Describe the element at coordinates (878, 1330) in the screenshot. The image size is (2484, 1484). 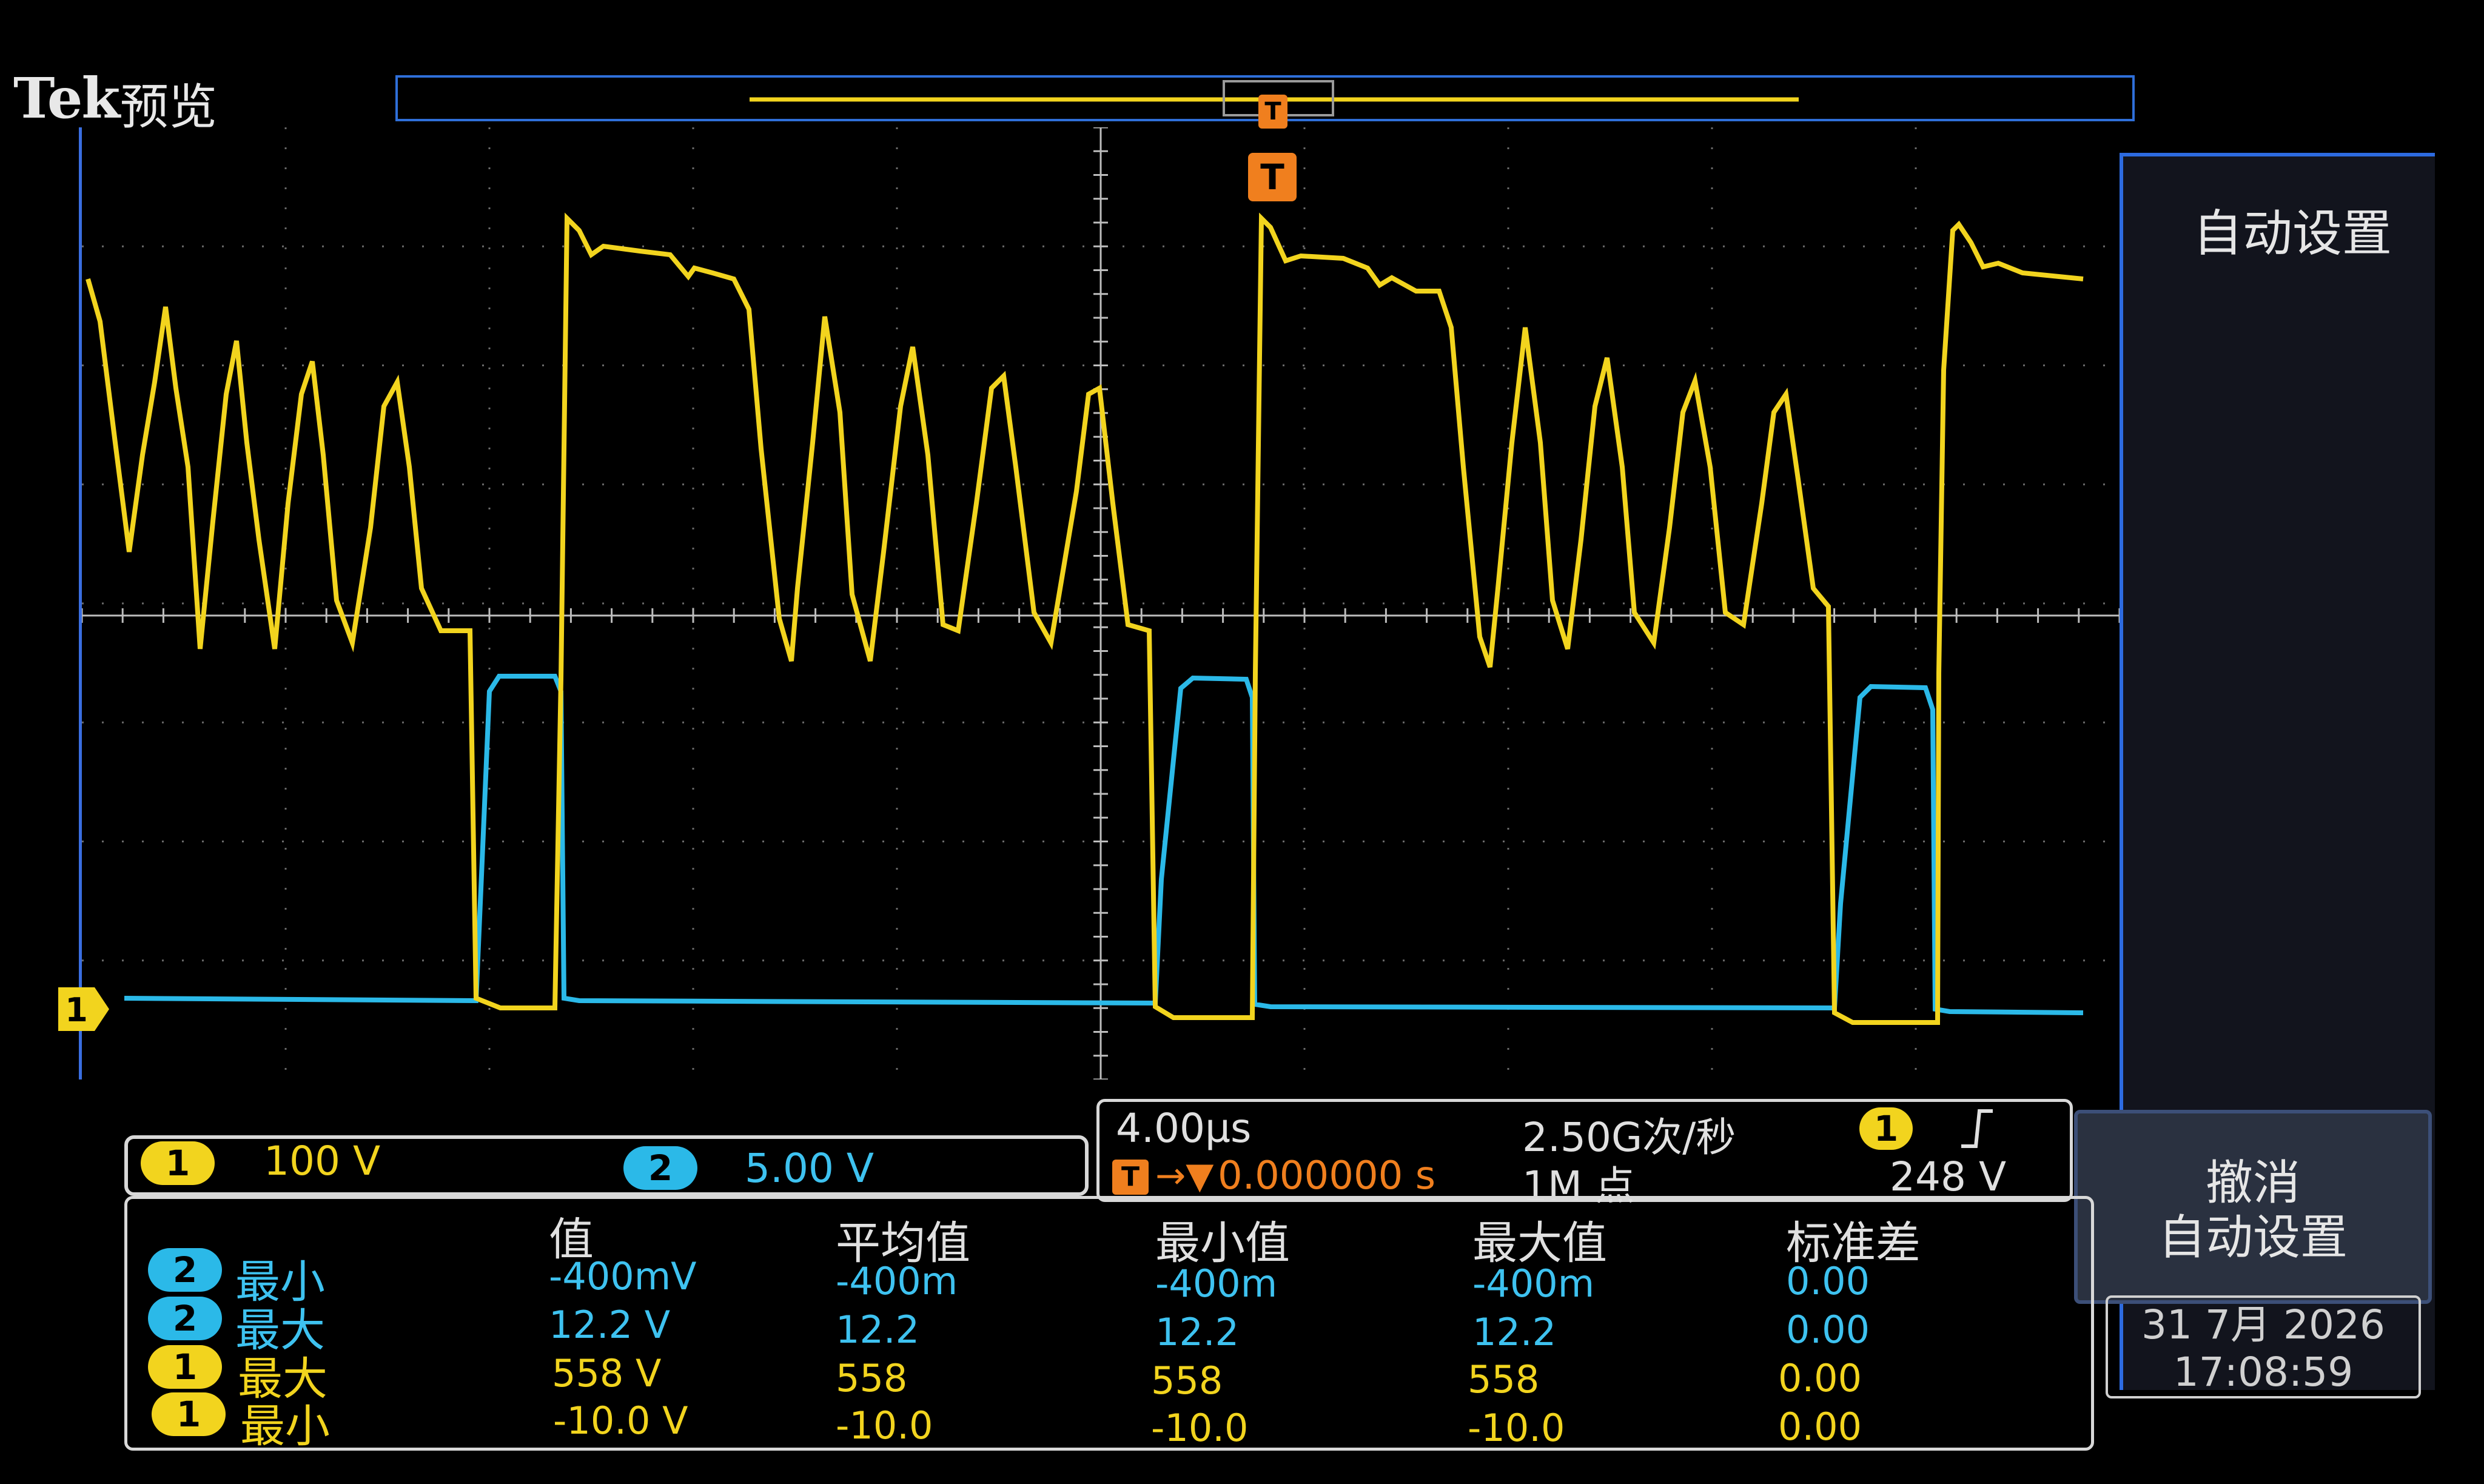
I see `meas-row-mean: 12.2` at that location.